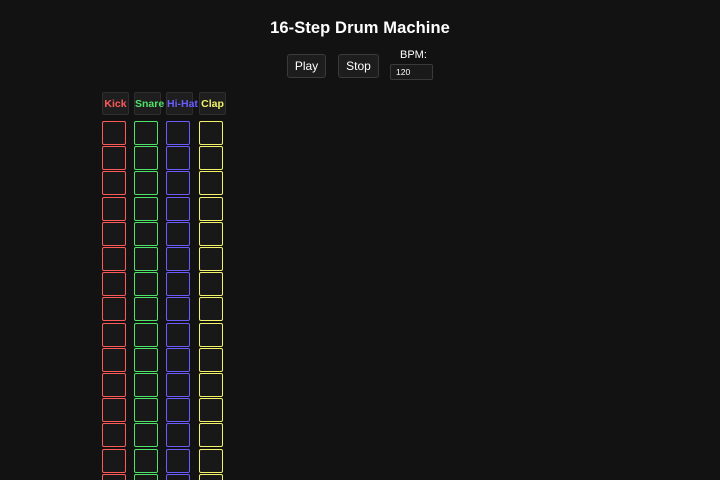  Describe the element at coordinates (149, 103) in the screenshot. I see `track-header-snare: Snare` at that location.